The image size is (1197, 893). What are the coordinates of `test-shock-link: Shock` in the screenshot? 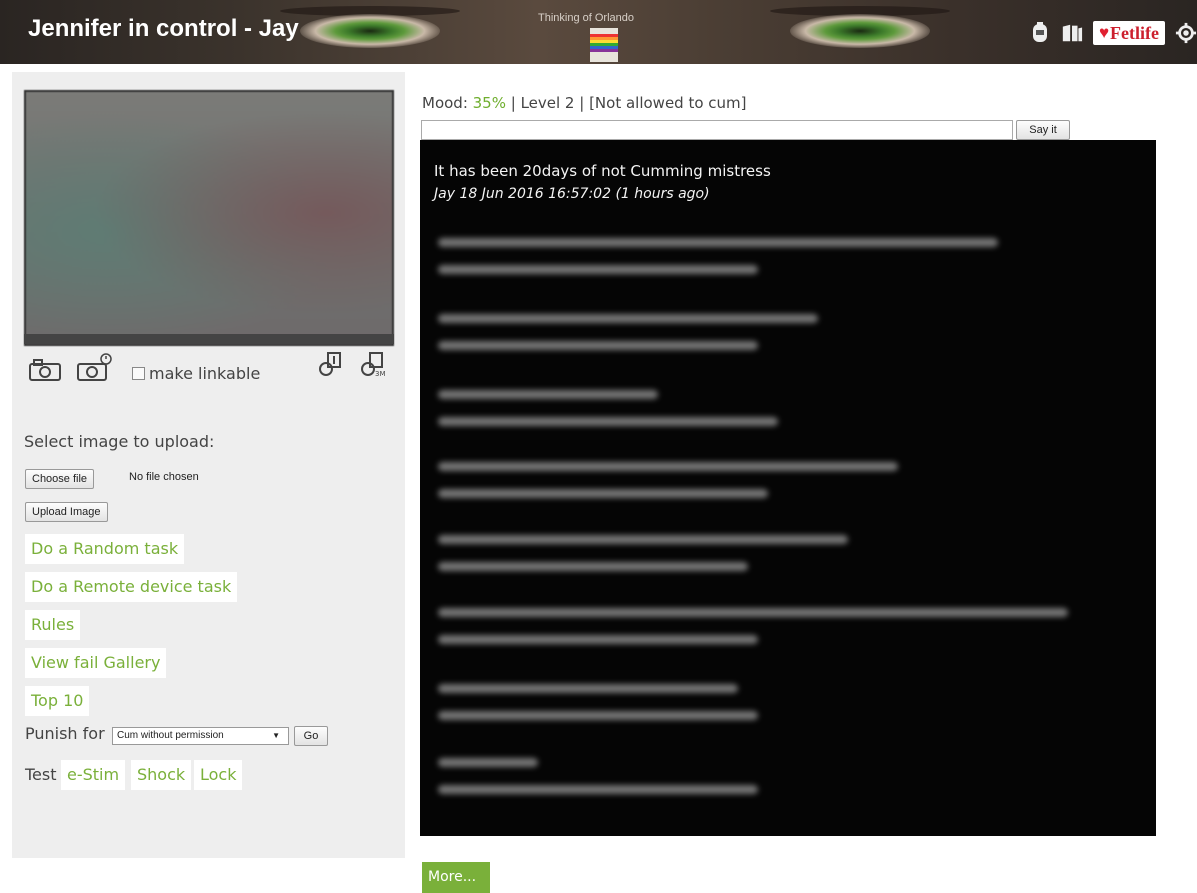 It's located at (161, 775).